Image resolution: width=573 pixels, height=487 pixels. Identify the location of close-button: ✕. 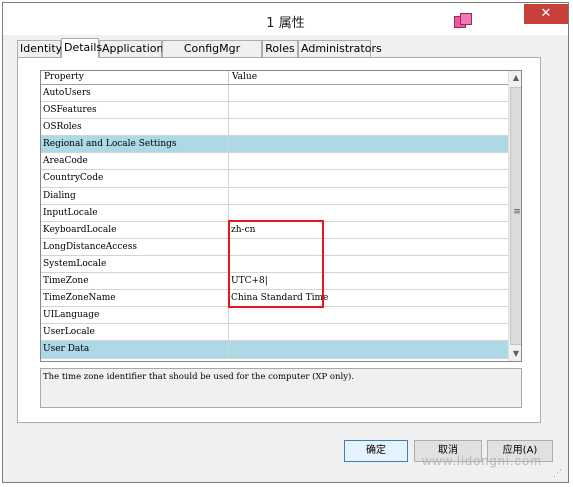
(546, 14).